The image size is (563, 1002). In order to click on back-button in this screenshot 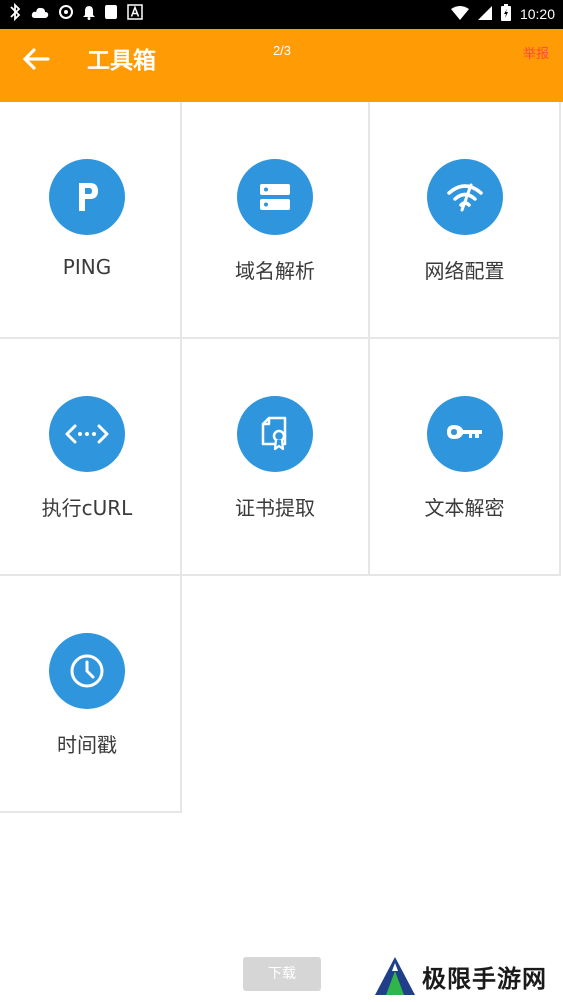, I will do `click(36, 61)`.